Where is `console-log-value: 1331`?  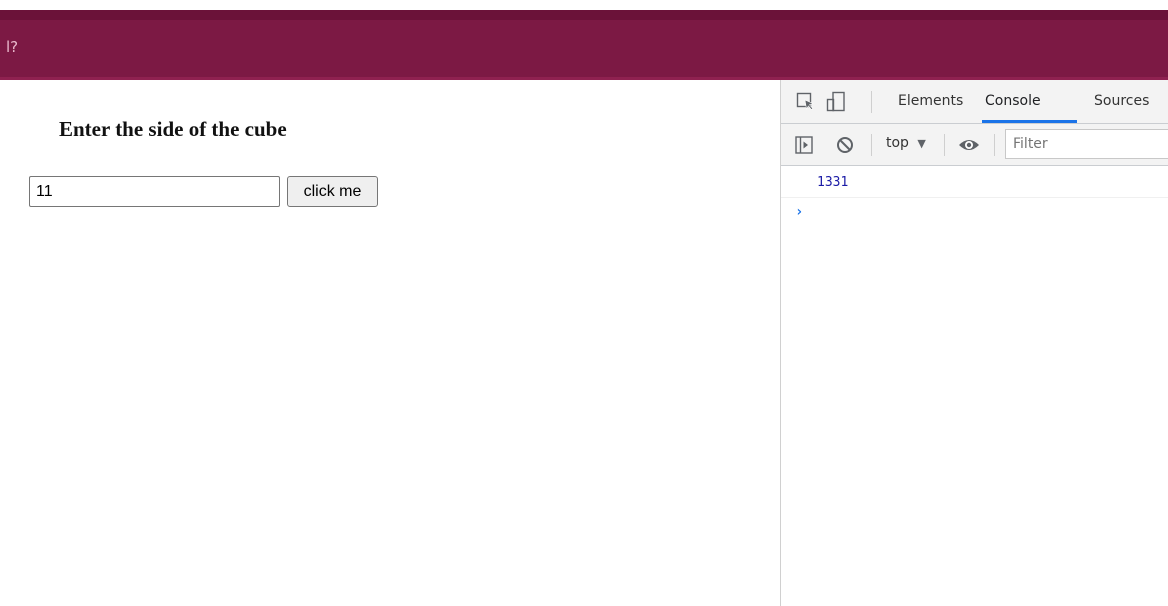
console-log-value: 1331 is located at coordinates (833, 182).